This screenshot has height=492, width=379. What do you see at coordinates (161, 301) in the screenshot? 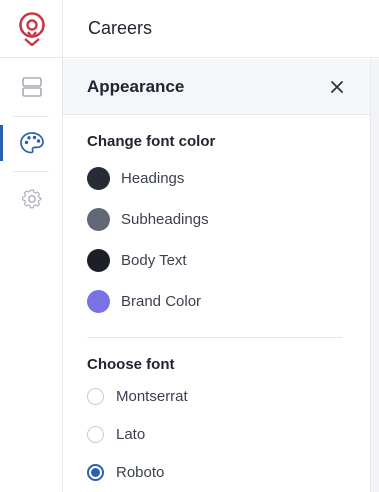
I see `color-label: Brand Color` at bounding box center [161, 301].